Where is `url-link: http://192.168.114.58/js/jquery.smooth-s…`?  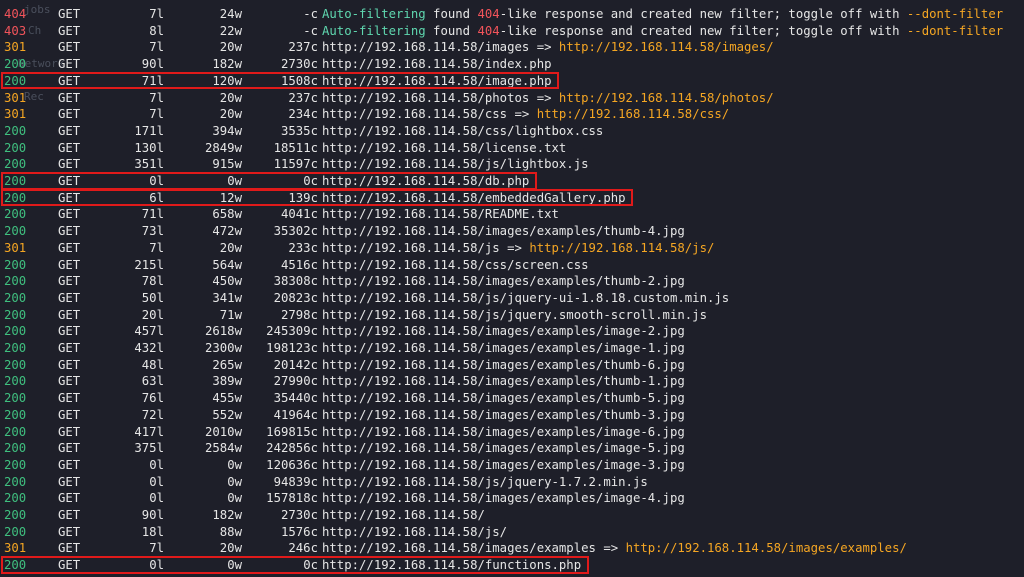 url-link: http://192.168.114.58/js/jquery.smooth-s… is located at coordinates (514, 315).